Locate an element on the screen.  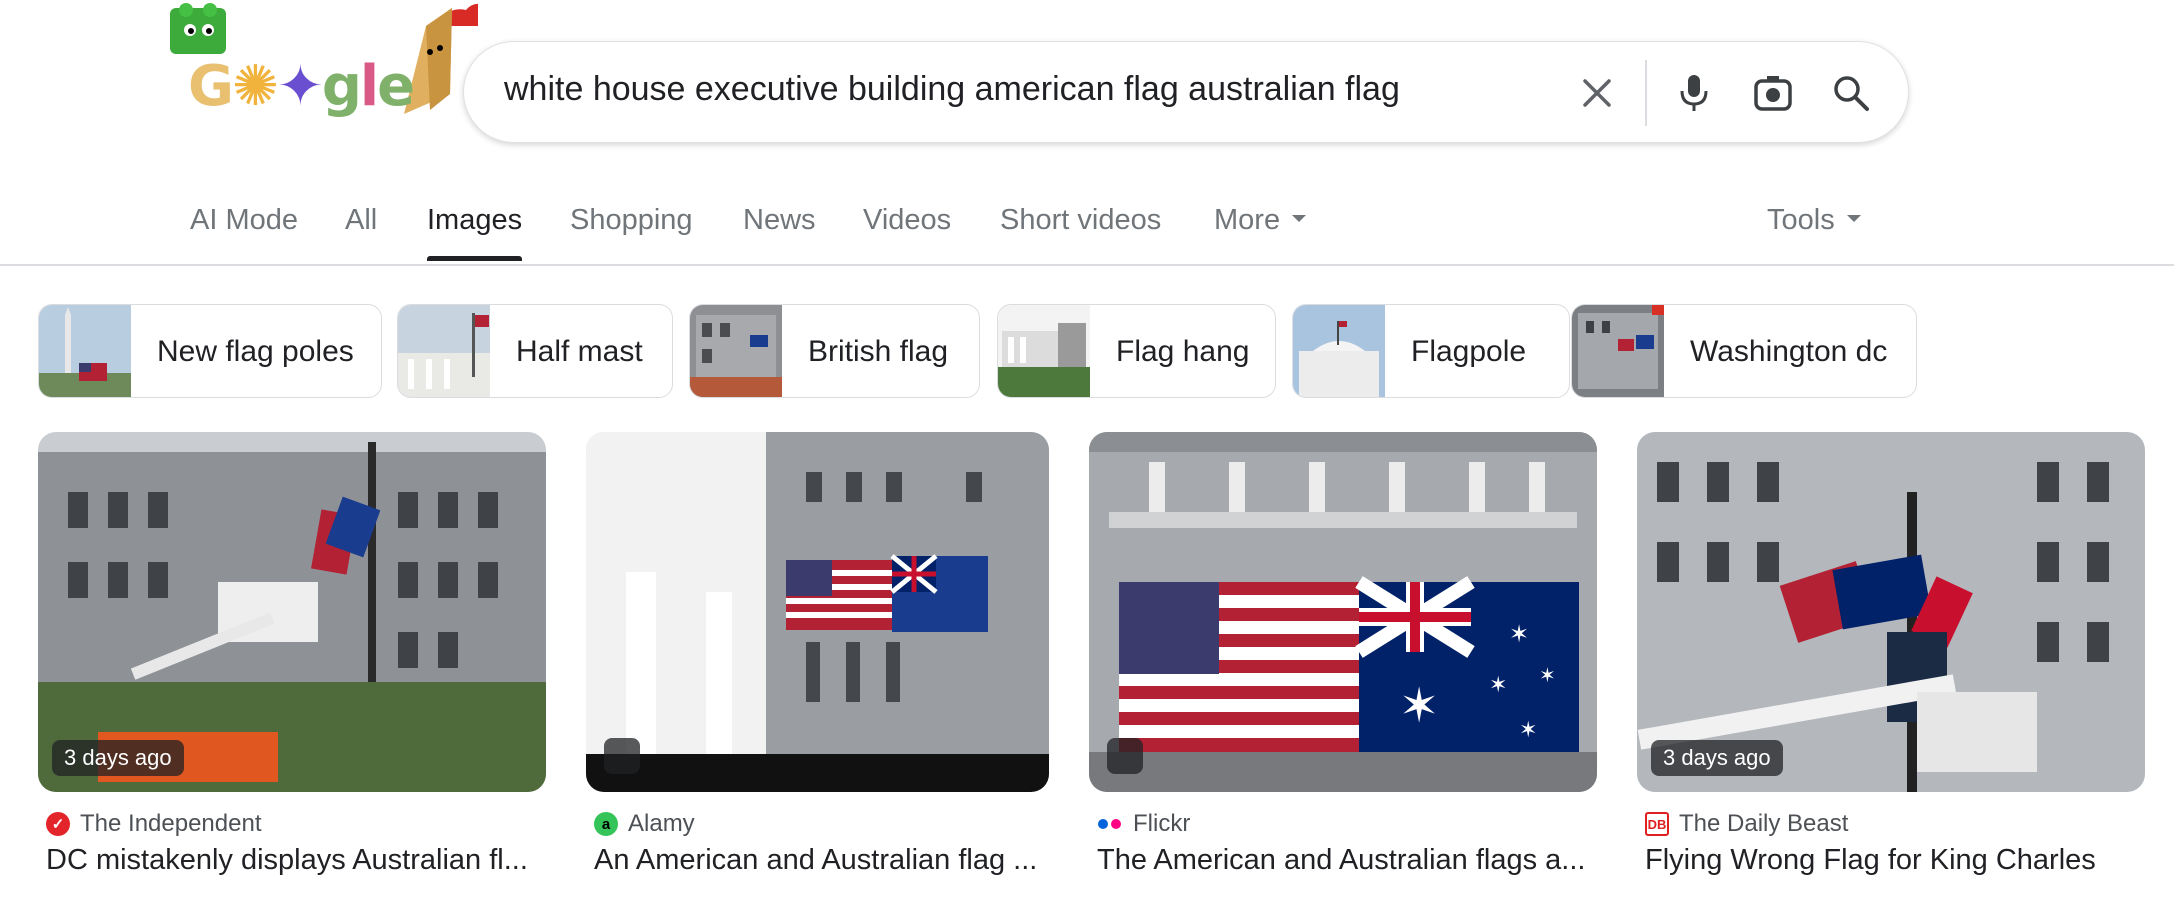
tools-button: Tools is located at coordinates (1814, 220).